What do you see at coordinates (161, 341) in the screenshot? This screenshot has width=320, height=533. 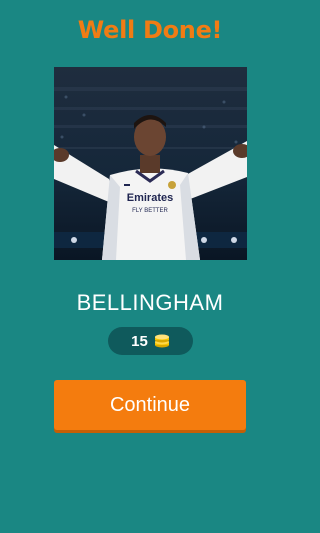 I see `coin-stack-icon` at bounding box center [161, 341].